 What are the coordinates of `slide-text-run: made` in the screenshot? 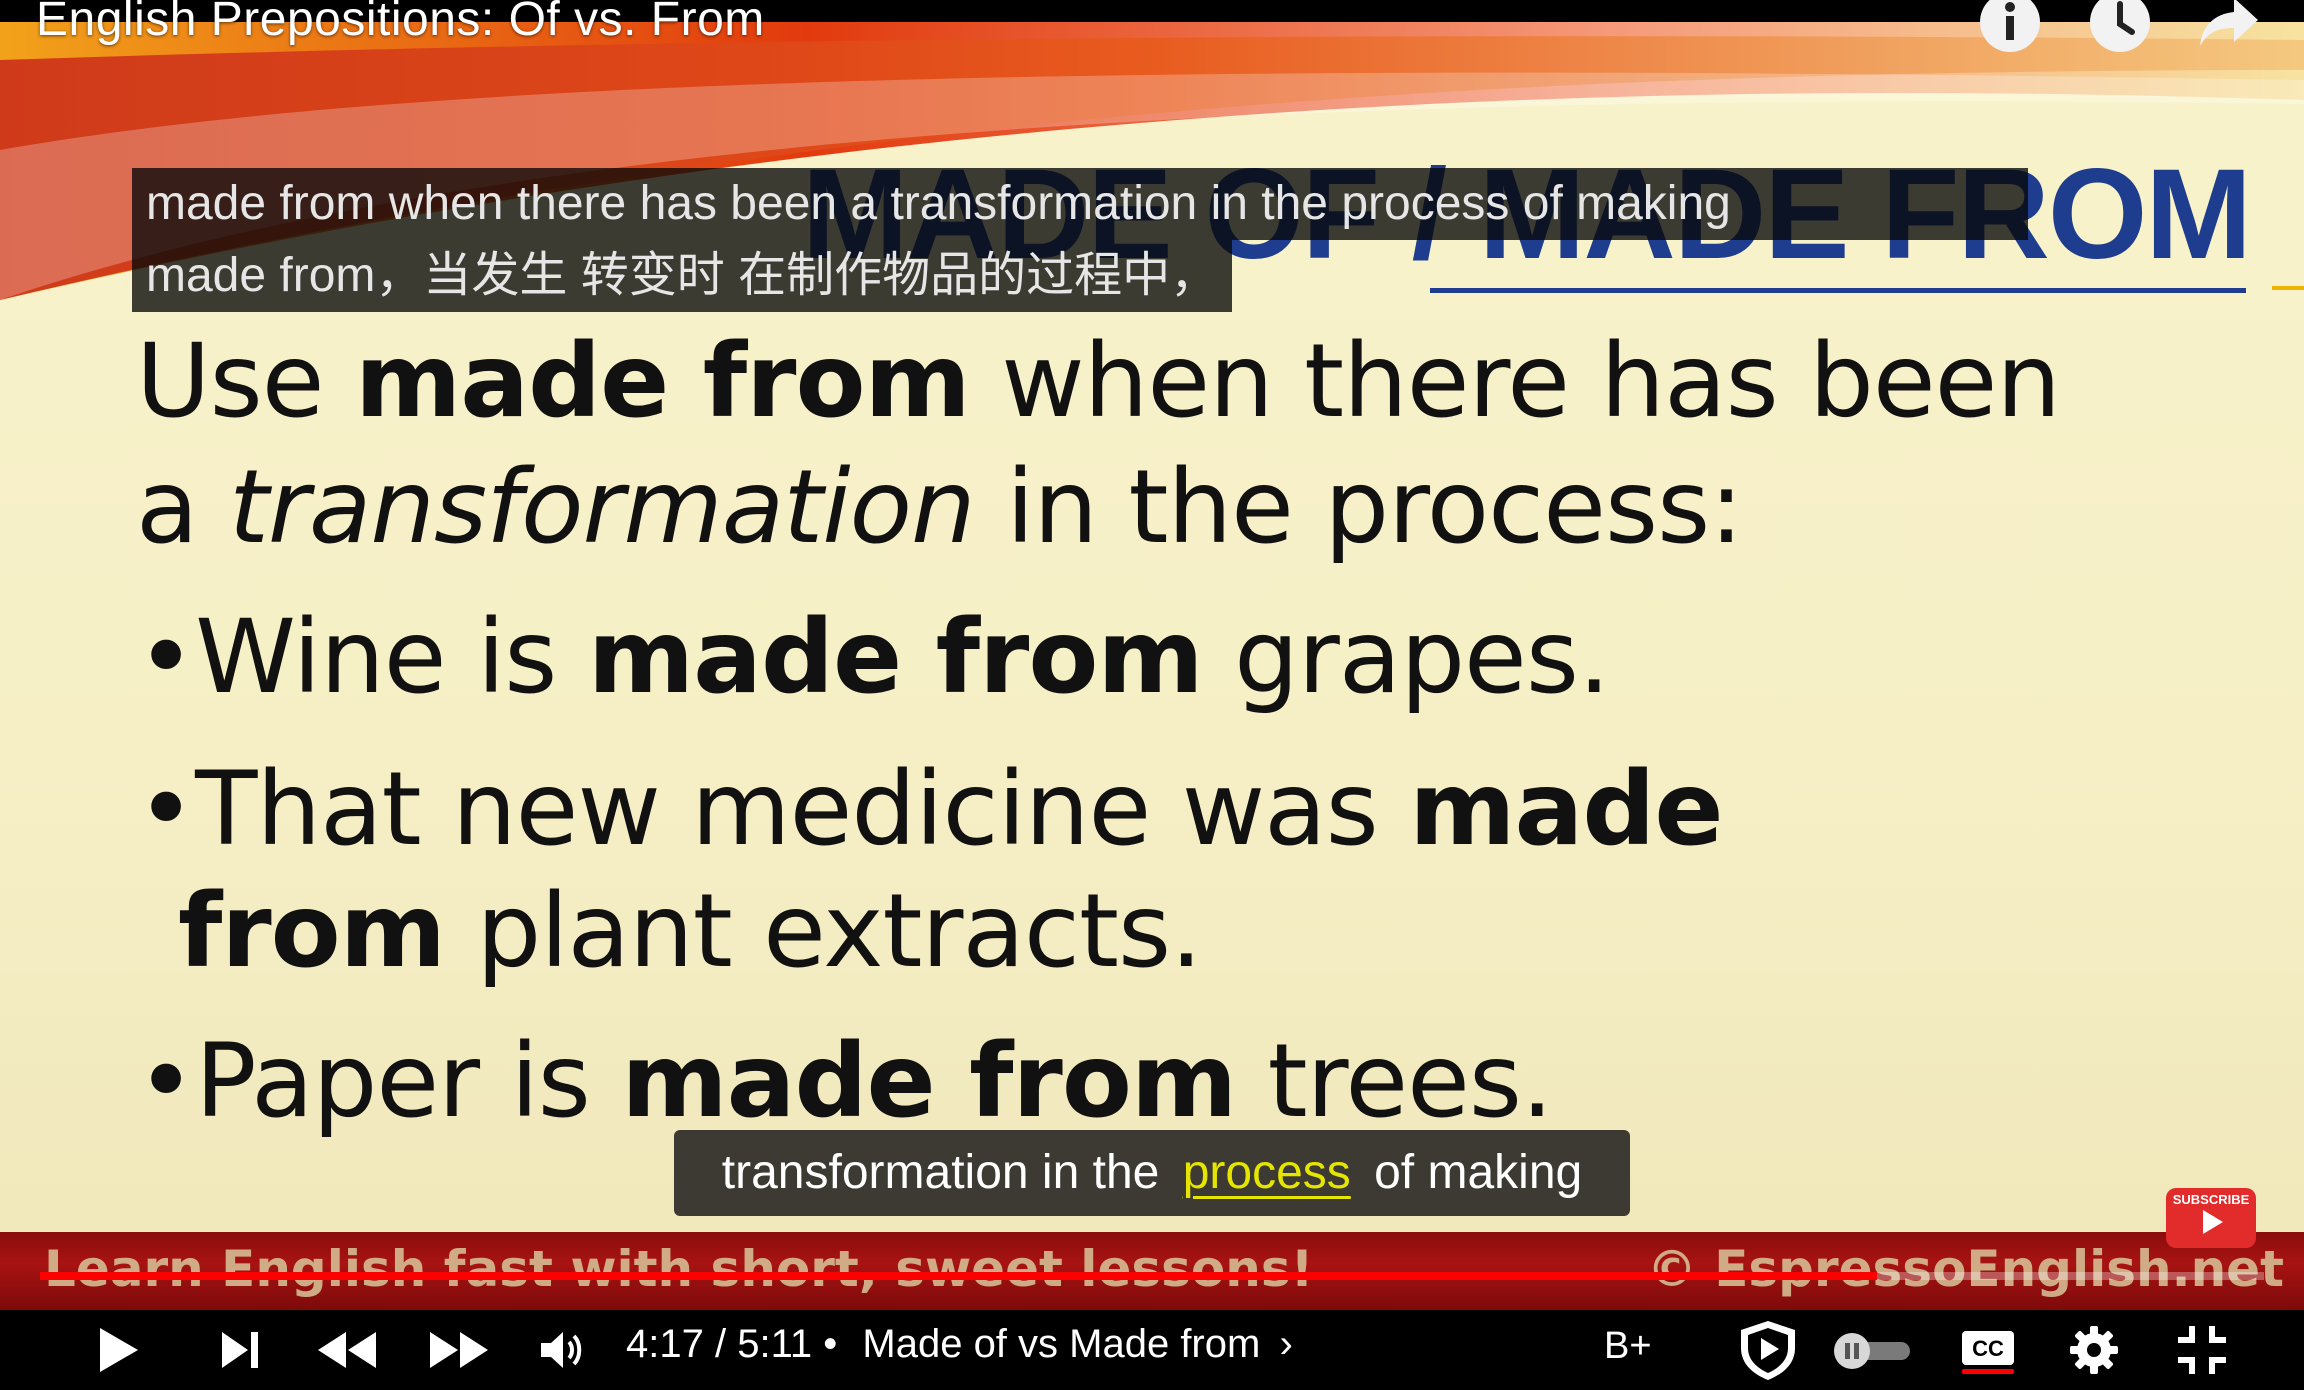 It's located at (1566, 809).